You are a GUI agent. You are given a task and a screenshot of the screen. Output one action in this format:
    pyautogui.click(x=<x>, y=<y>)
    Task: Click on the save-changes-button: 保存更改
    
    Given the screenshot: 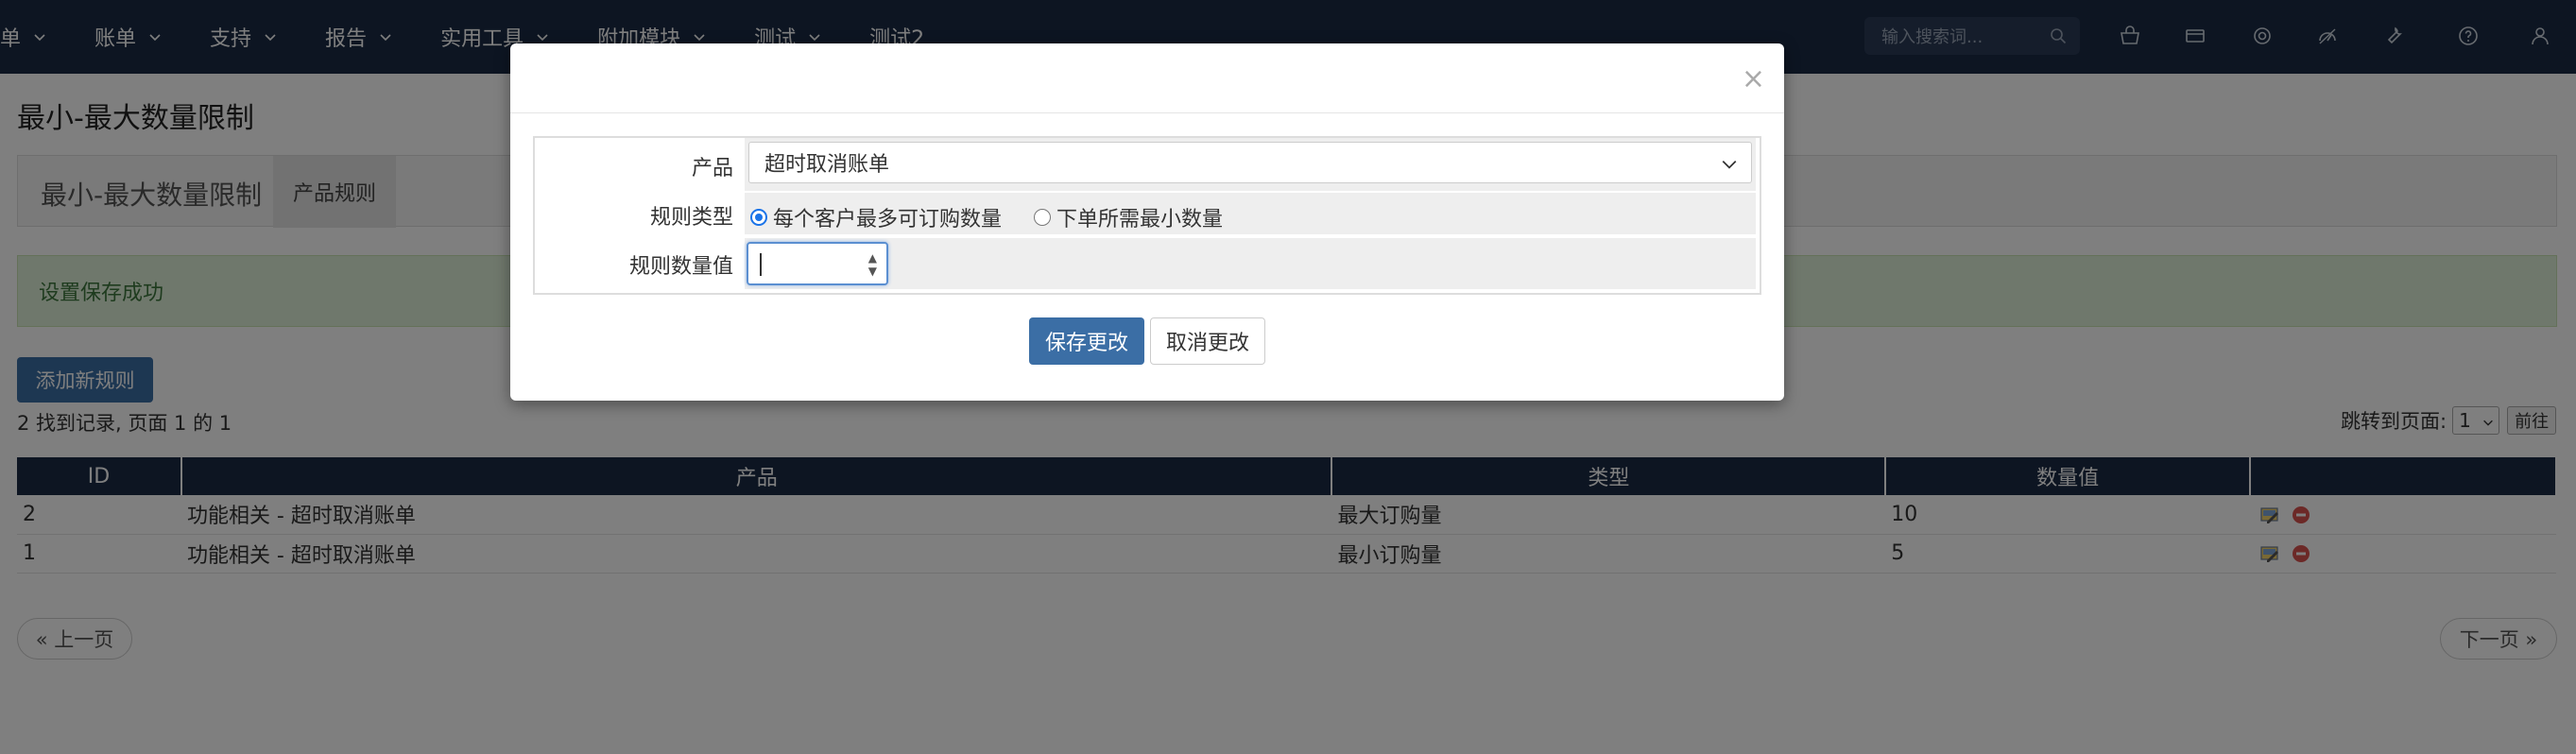 What is the action you would take?
    pyautogui.click(x=1086, y=341)
    